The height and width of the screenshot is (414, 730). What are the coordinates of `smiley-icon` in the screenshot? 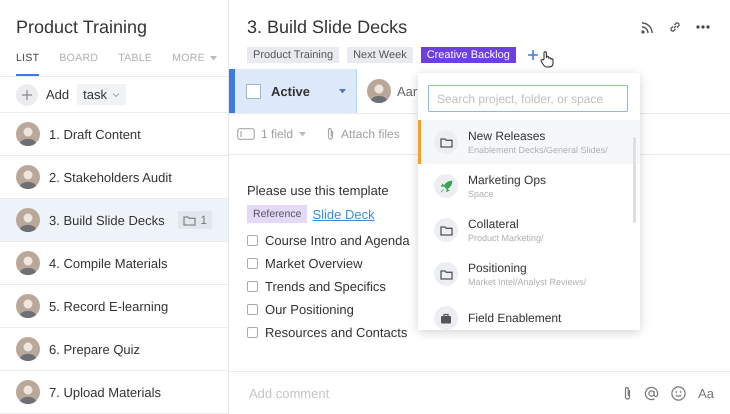 It's located at (678, 393).